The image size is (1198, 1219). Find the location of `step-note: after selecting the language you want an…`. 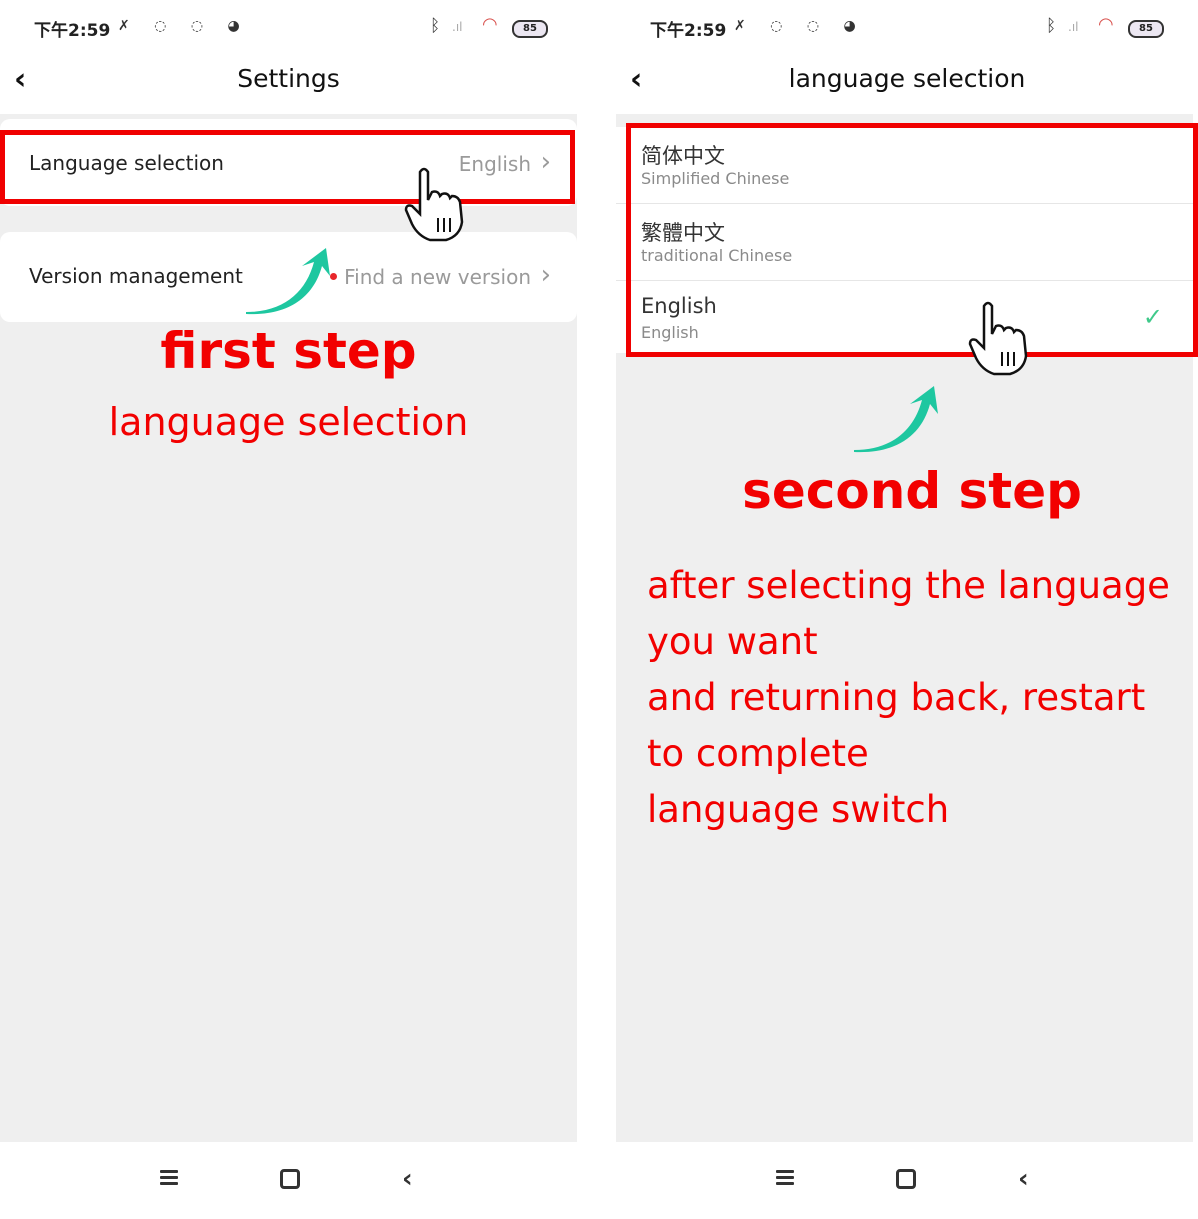

step-note: after selecting the language you want an… is located at coordinates (919, 698).